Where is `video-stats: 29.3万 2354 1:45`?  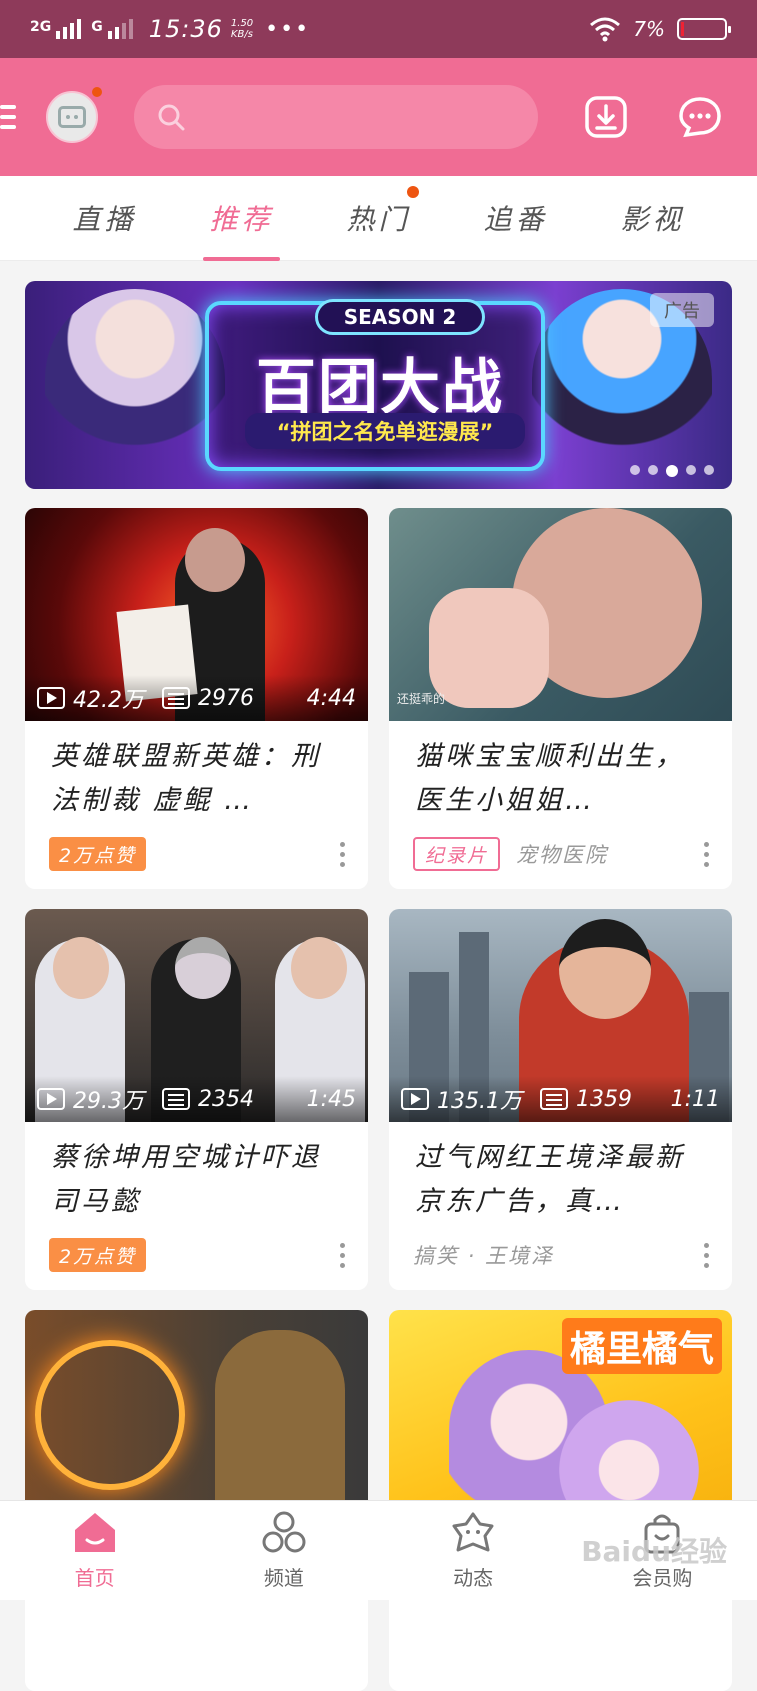 video-stats: 29.3万 2354 1:45 is located at coordinates (196, 1099).